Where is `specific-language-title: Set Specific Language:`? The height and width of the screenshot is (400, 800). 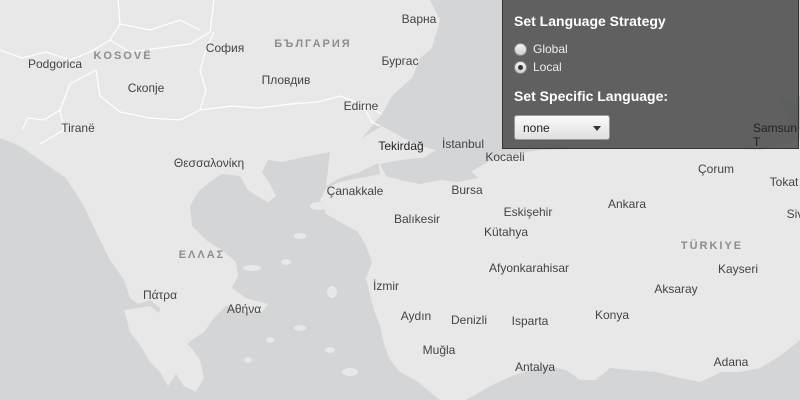 specific-language-title: Set Specific Language: is located at coordinates (591, 96).